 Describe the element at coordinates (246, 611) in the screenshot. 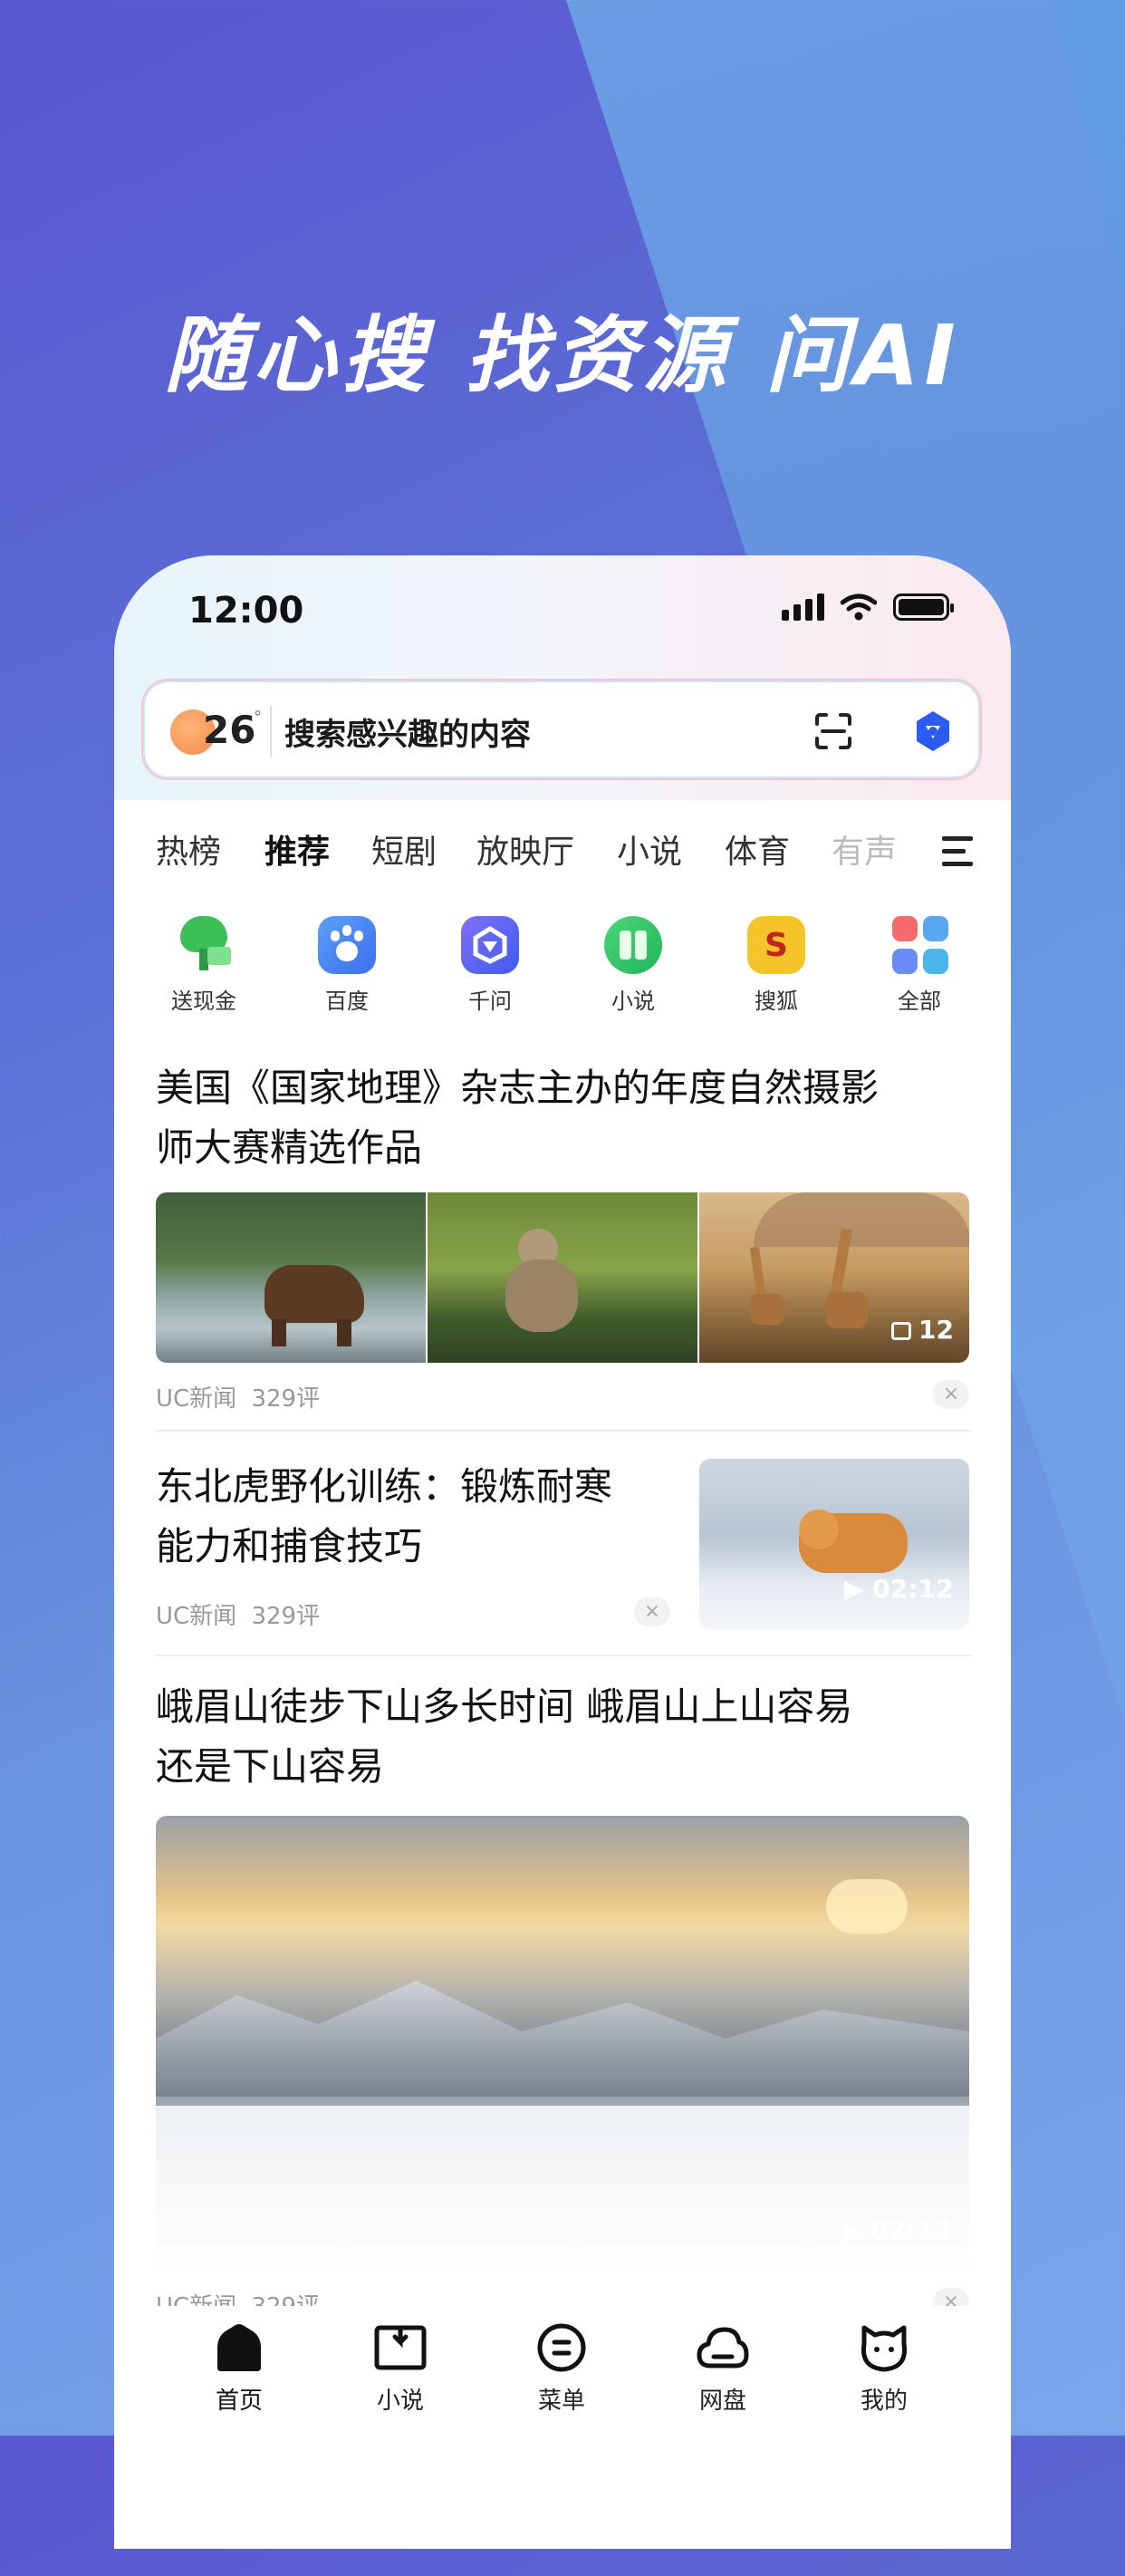

I see `status-time: 12:00` at that location.